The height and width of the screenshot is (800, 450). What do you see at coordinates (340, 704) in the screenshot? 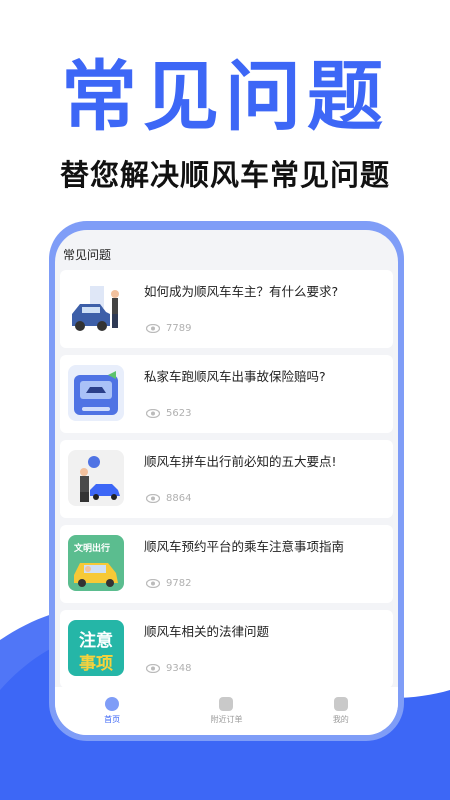
I see `profile-icon` at bounding box center [340, 704].